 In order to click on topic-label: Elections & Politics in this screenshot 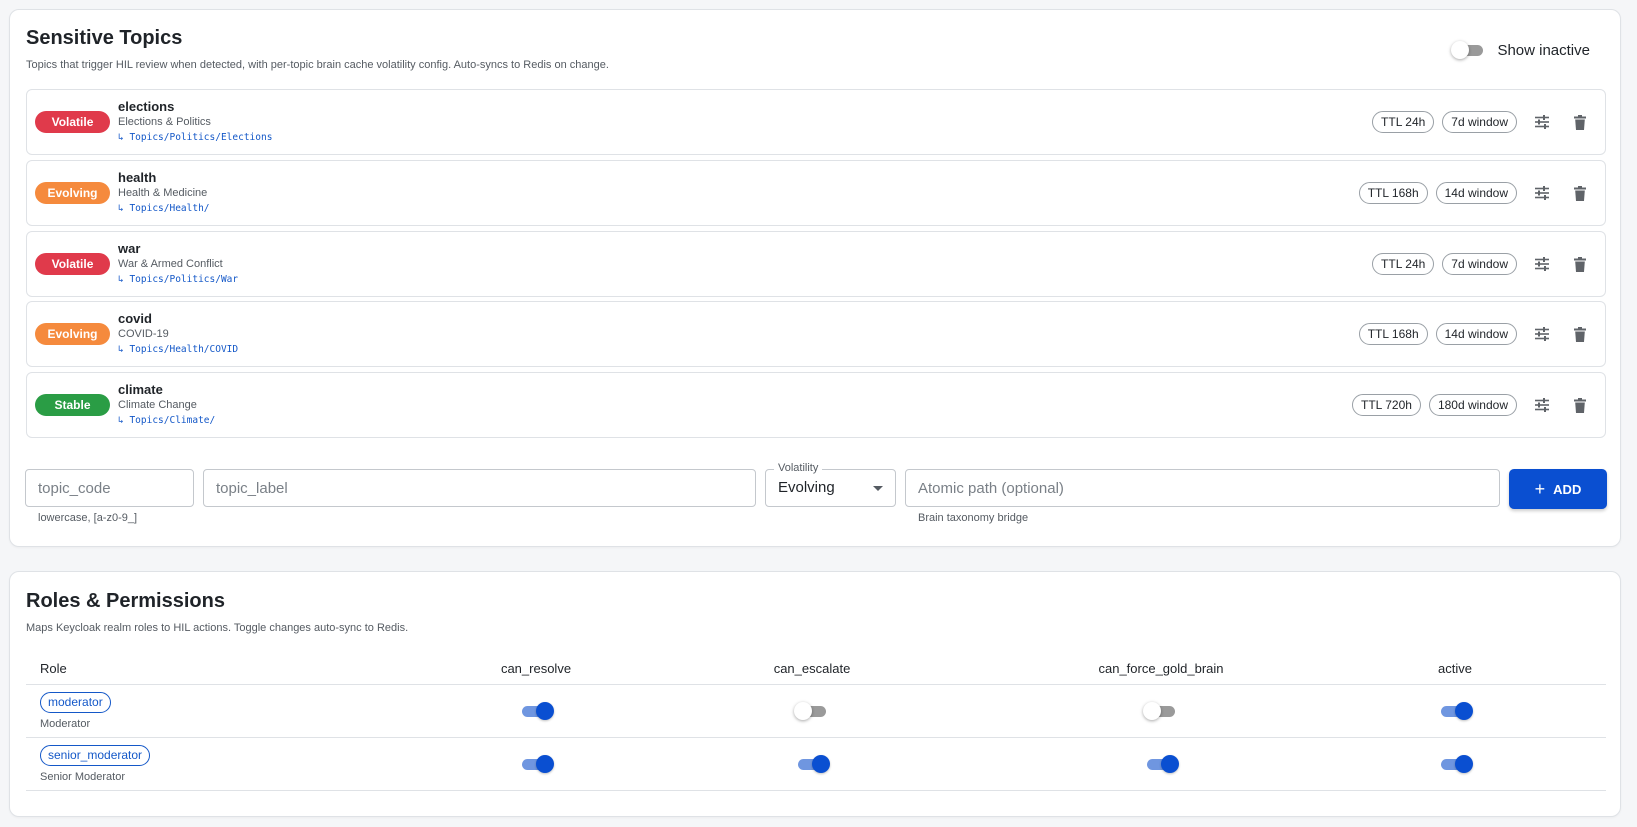, I will do `click(164, 122)`.